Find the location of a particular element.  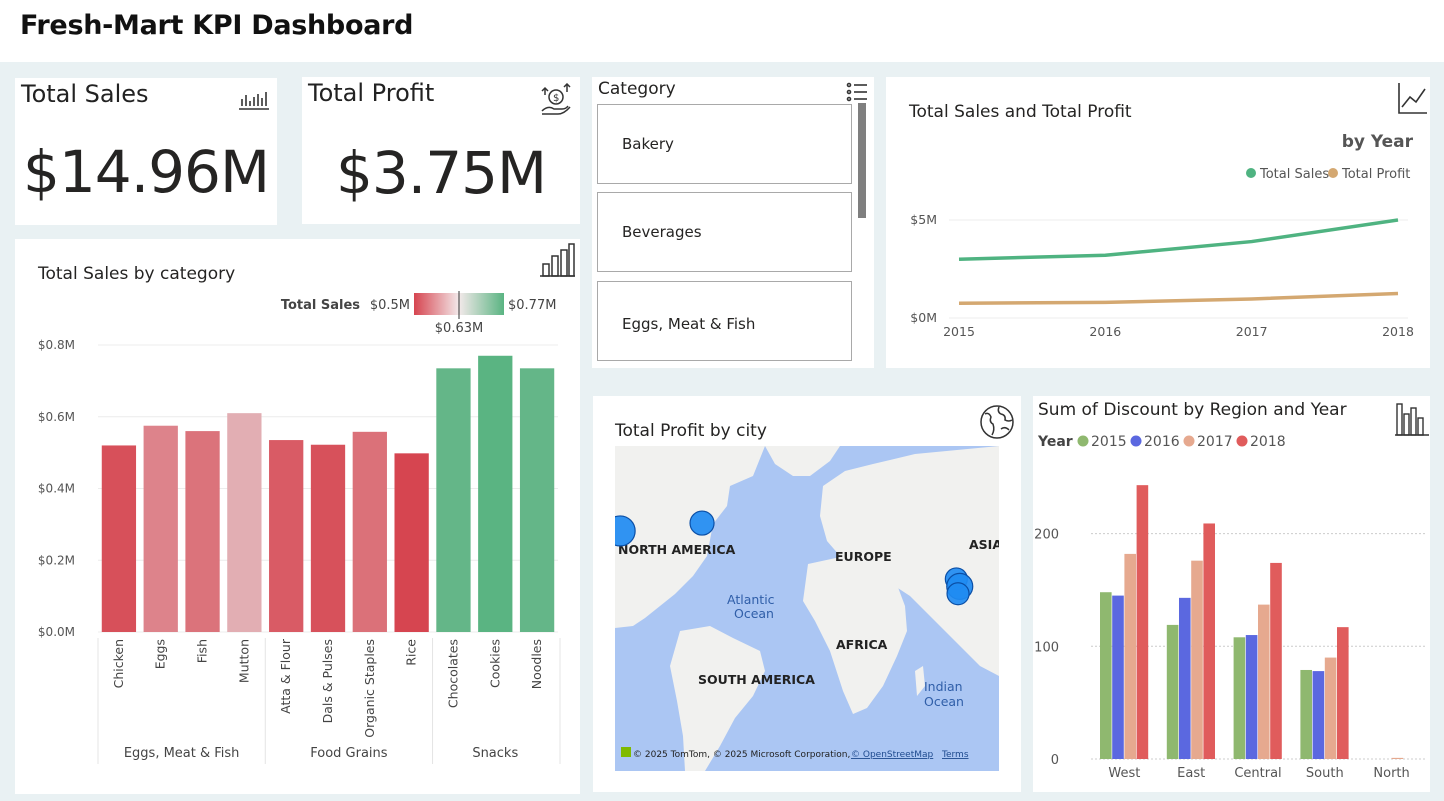

category-group-label: Eggs, Meat & Fish is located at coordinates (182, 753).